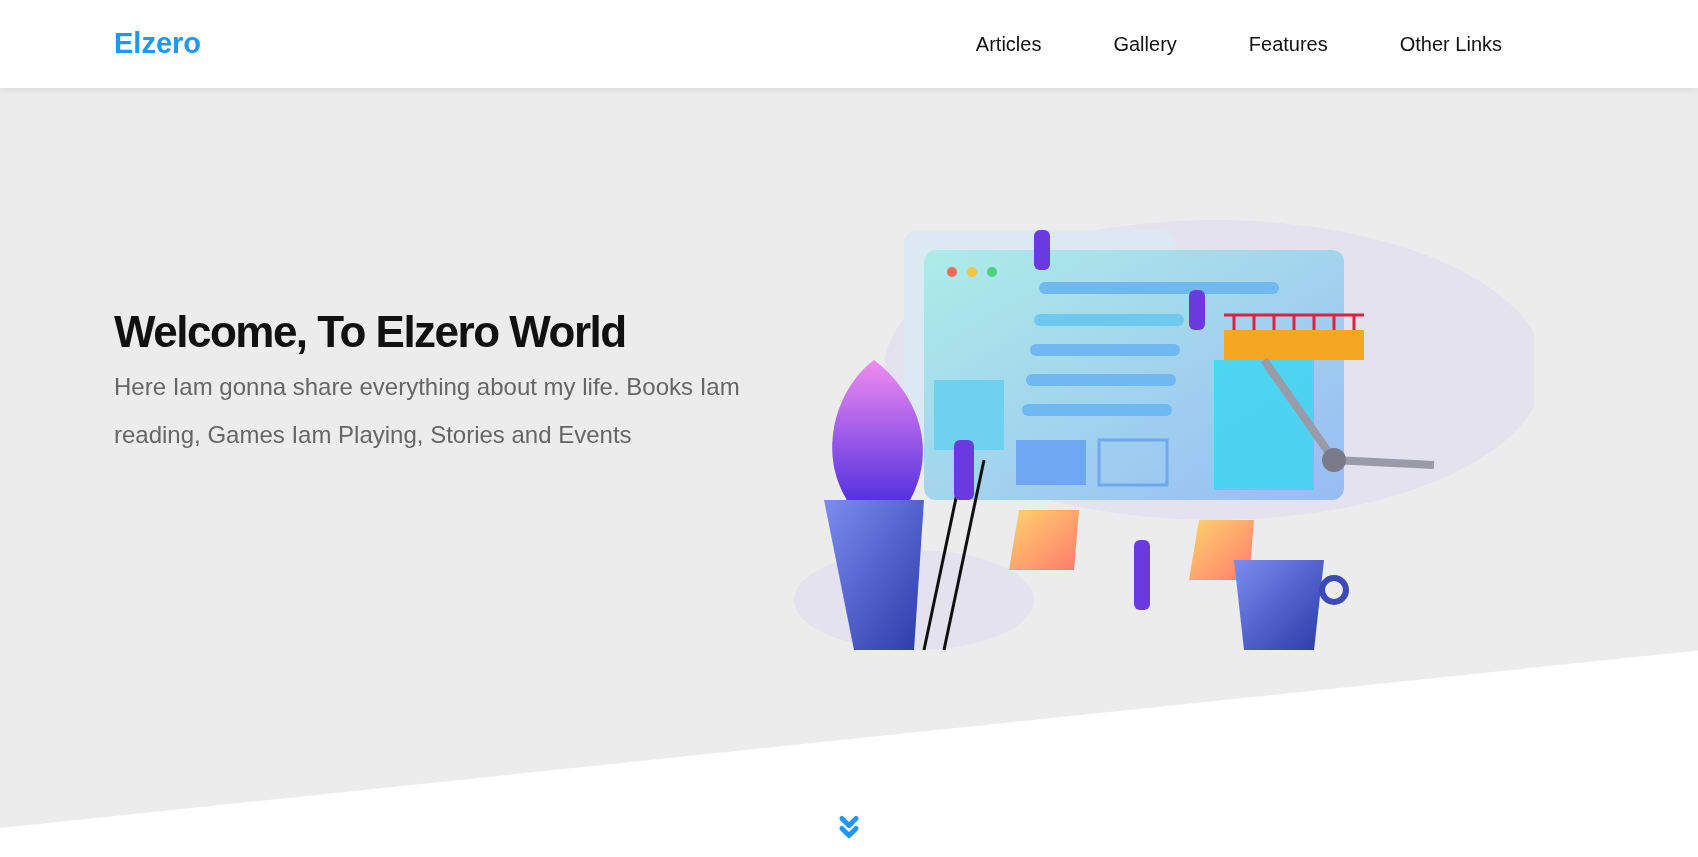  What do you see at coordinates (1145, 44) in the screenshot?
I see `nav-link: Gallery` at bounding box center [1145, 44].